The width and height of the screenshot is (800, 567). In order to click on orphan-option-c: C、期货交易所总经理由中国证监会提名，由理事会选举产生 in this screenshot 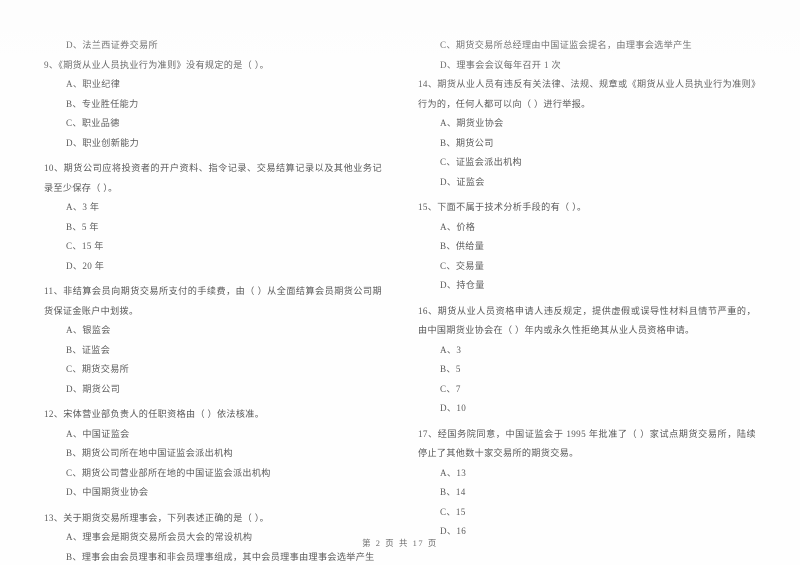, I will do `click(587, 46)`.